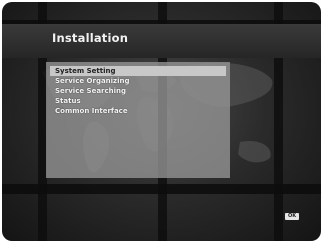  I want to click on menu-item-service-searching: Service Searching, so click(138, 91).